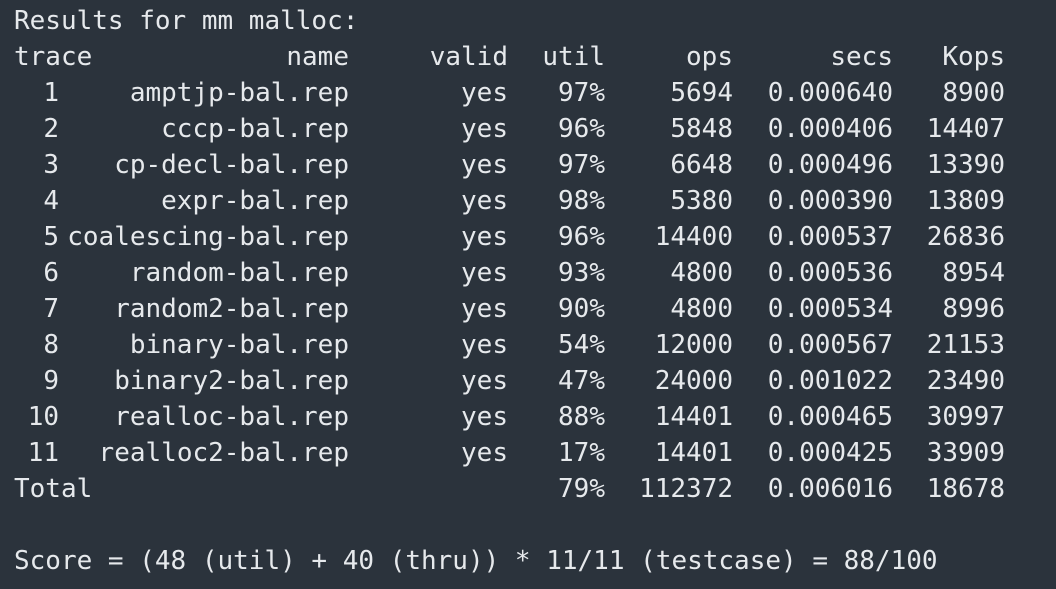  Describe the element at coordinates (231, 381) in the screenshot. I see `trace-name: binary2-bal.rep` at that location.